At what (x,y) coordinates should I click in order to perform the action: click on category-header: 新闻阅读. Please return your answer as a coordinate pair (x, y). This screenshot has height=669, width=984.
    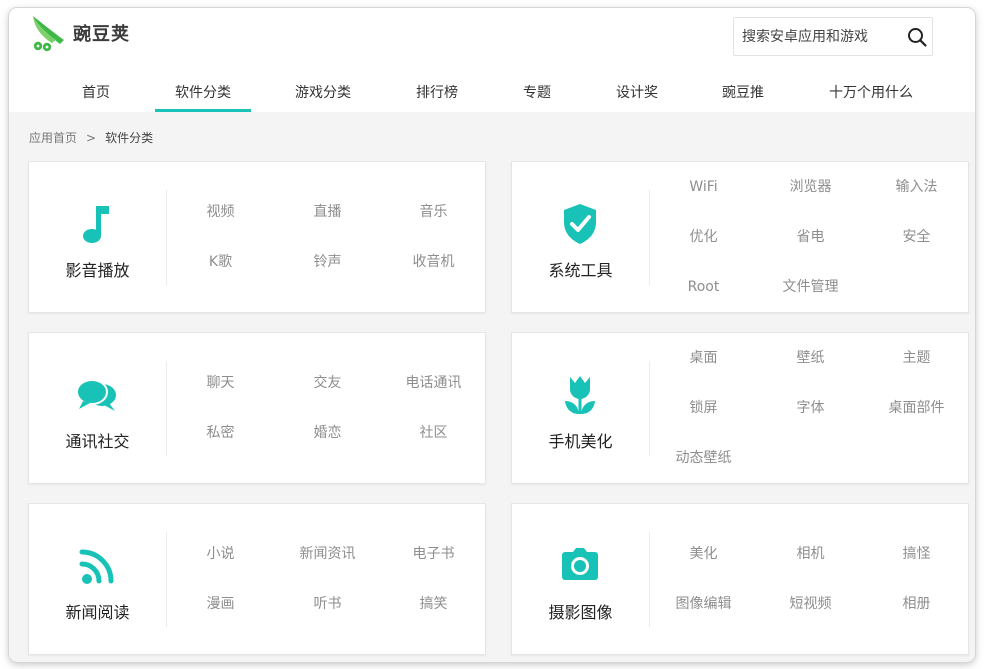
    Looking at the image, I should click on (97, 579).